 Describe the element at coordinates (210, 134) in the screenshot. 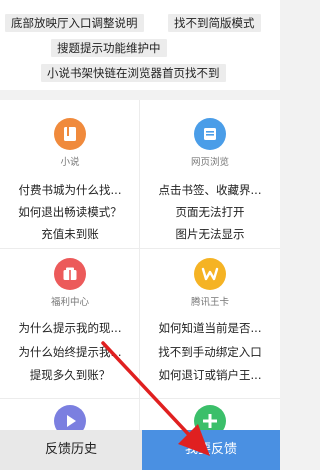

I see `globe-icon` at that location.